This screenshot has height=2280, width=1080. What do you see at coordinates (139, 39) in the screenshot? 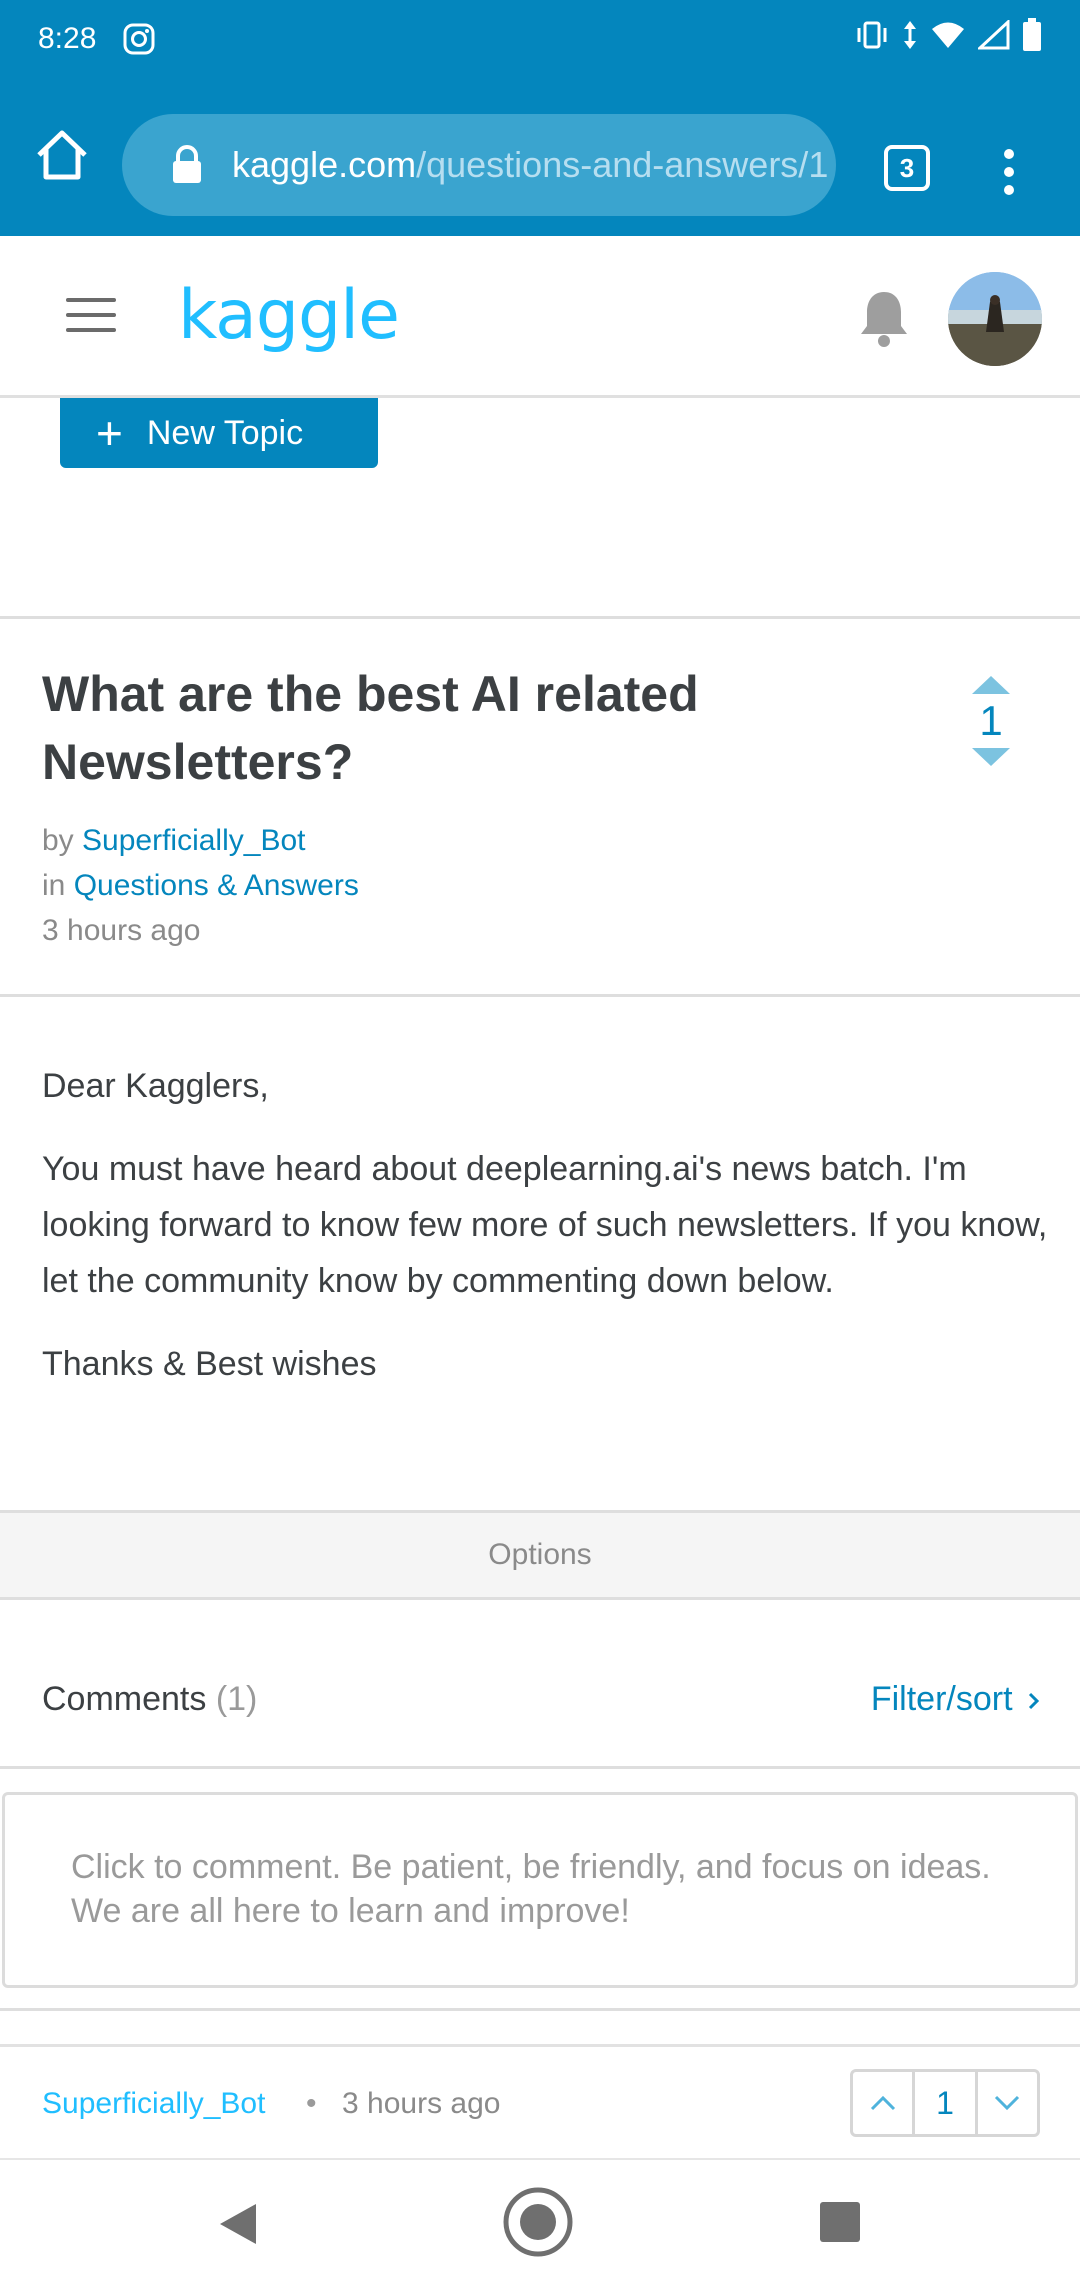
I see `instagram-icon` at bounding box center [139, 39].